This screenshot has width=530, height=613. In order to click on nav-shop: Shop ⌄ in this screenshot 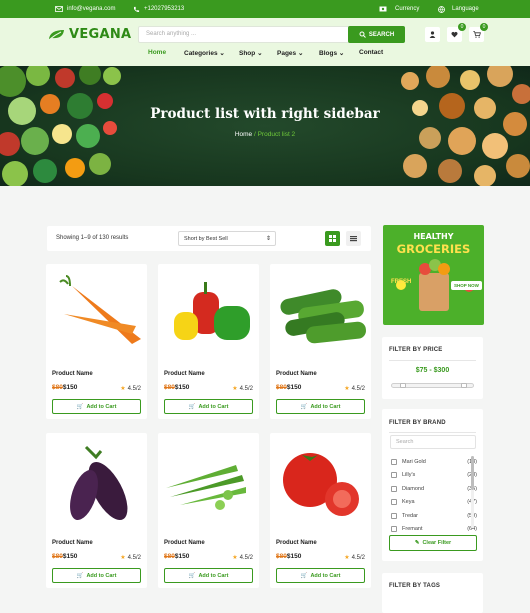, I will do `click(251, 53)`.